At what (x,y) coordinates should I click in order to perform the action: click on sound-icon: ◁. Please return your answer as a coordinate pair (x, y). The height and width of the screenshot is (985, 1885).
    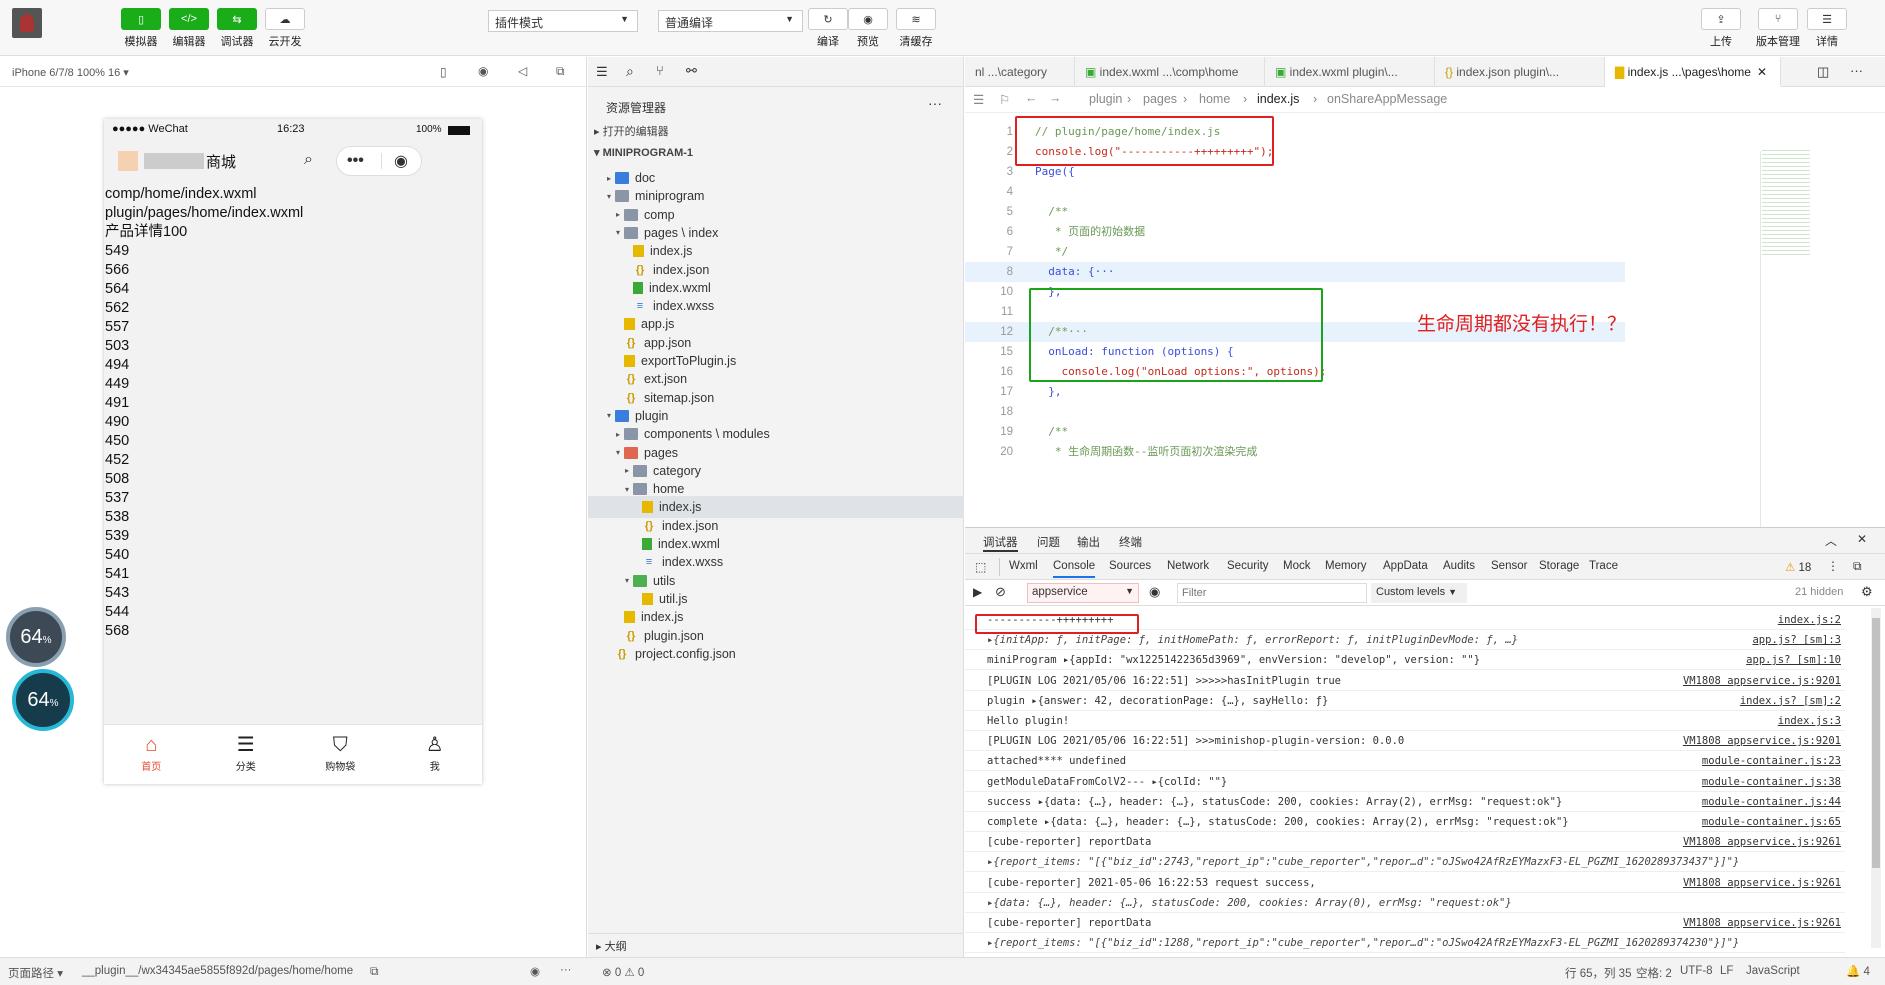
    Looking at the image, I should click on (522, 71).